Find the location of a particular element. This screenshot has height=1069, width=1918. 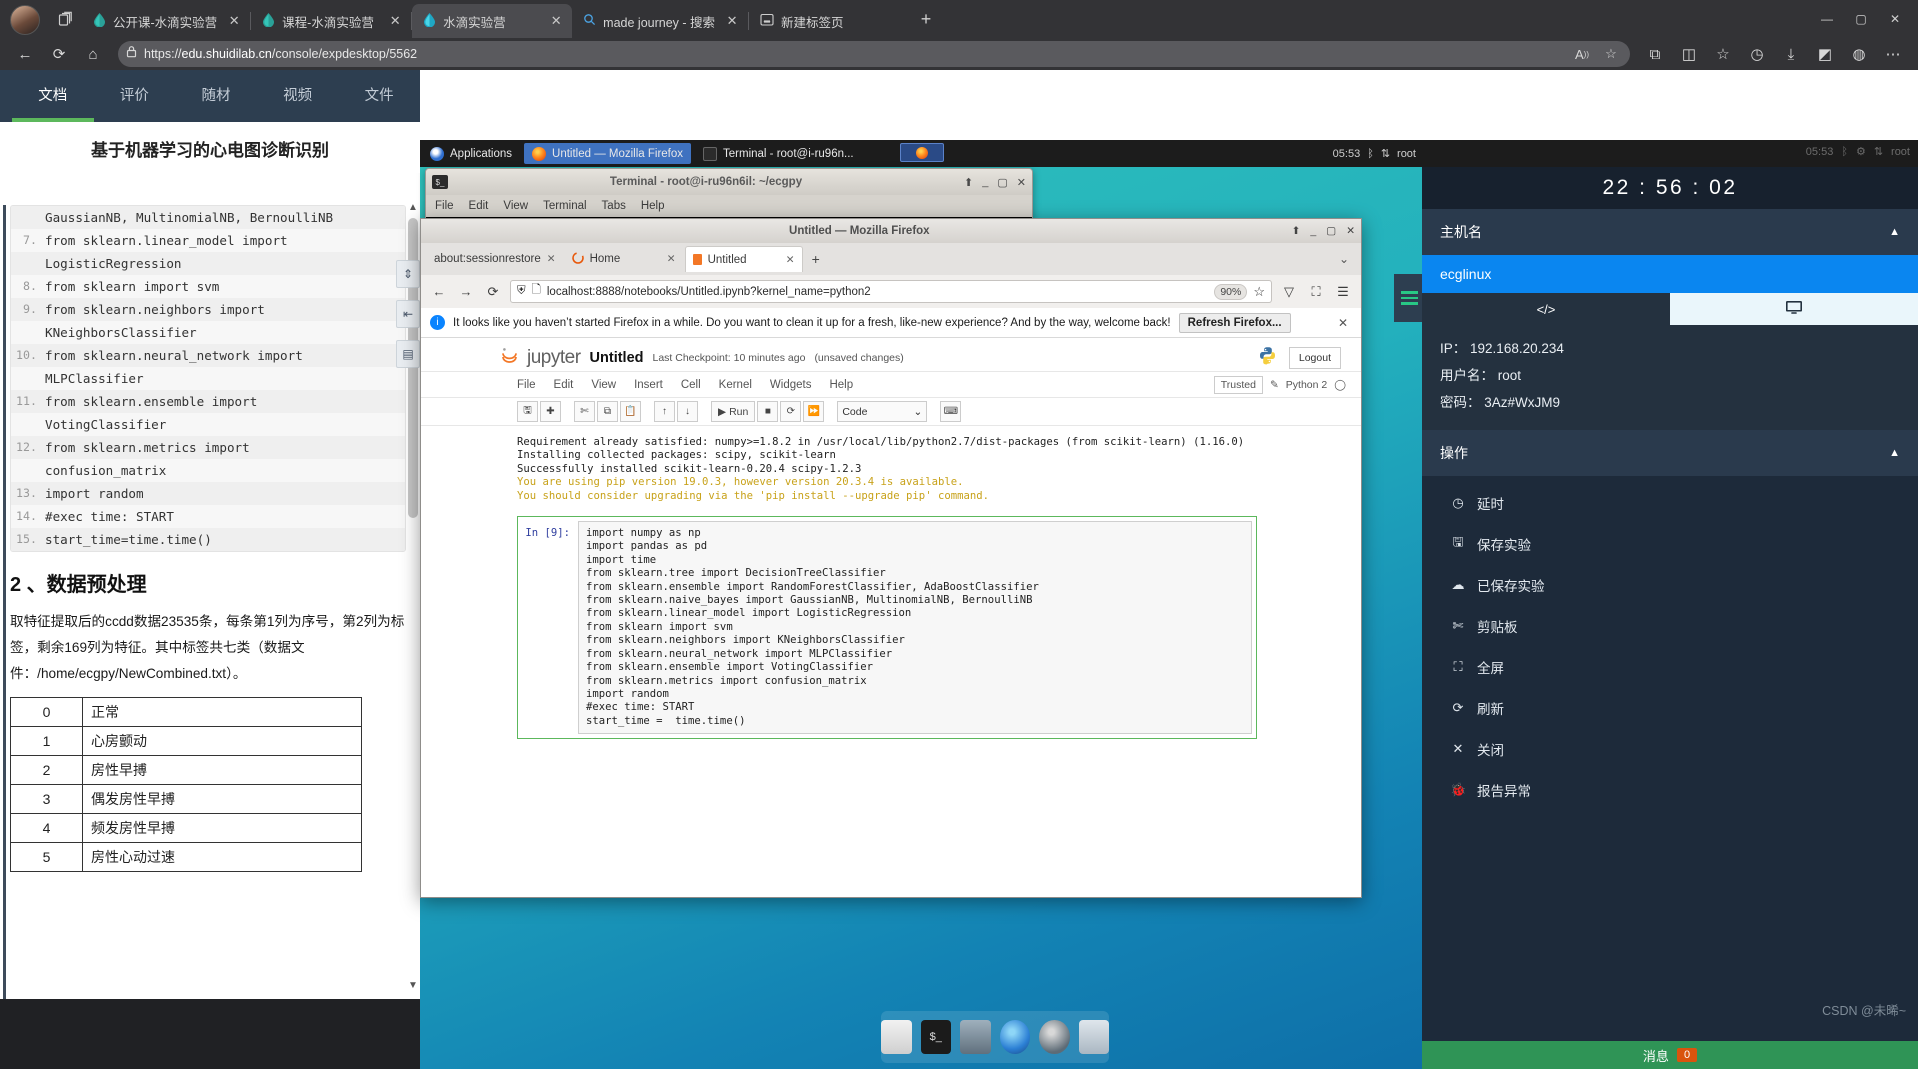

action-saved-experiments: ☁ 已保存实验 is located at coordinates (1670, 584).